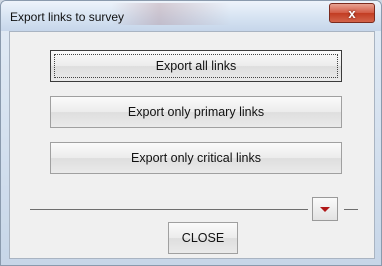  What do you see at coordinates (351, 209) in the screenshot?
I see `separator-line-right` at bounding box center [351, 209].